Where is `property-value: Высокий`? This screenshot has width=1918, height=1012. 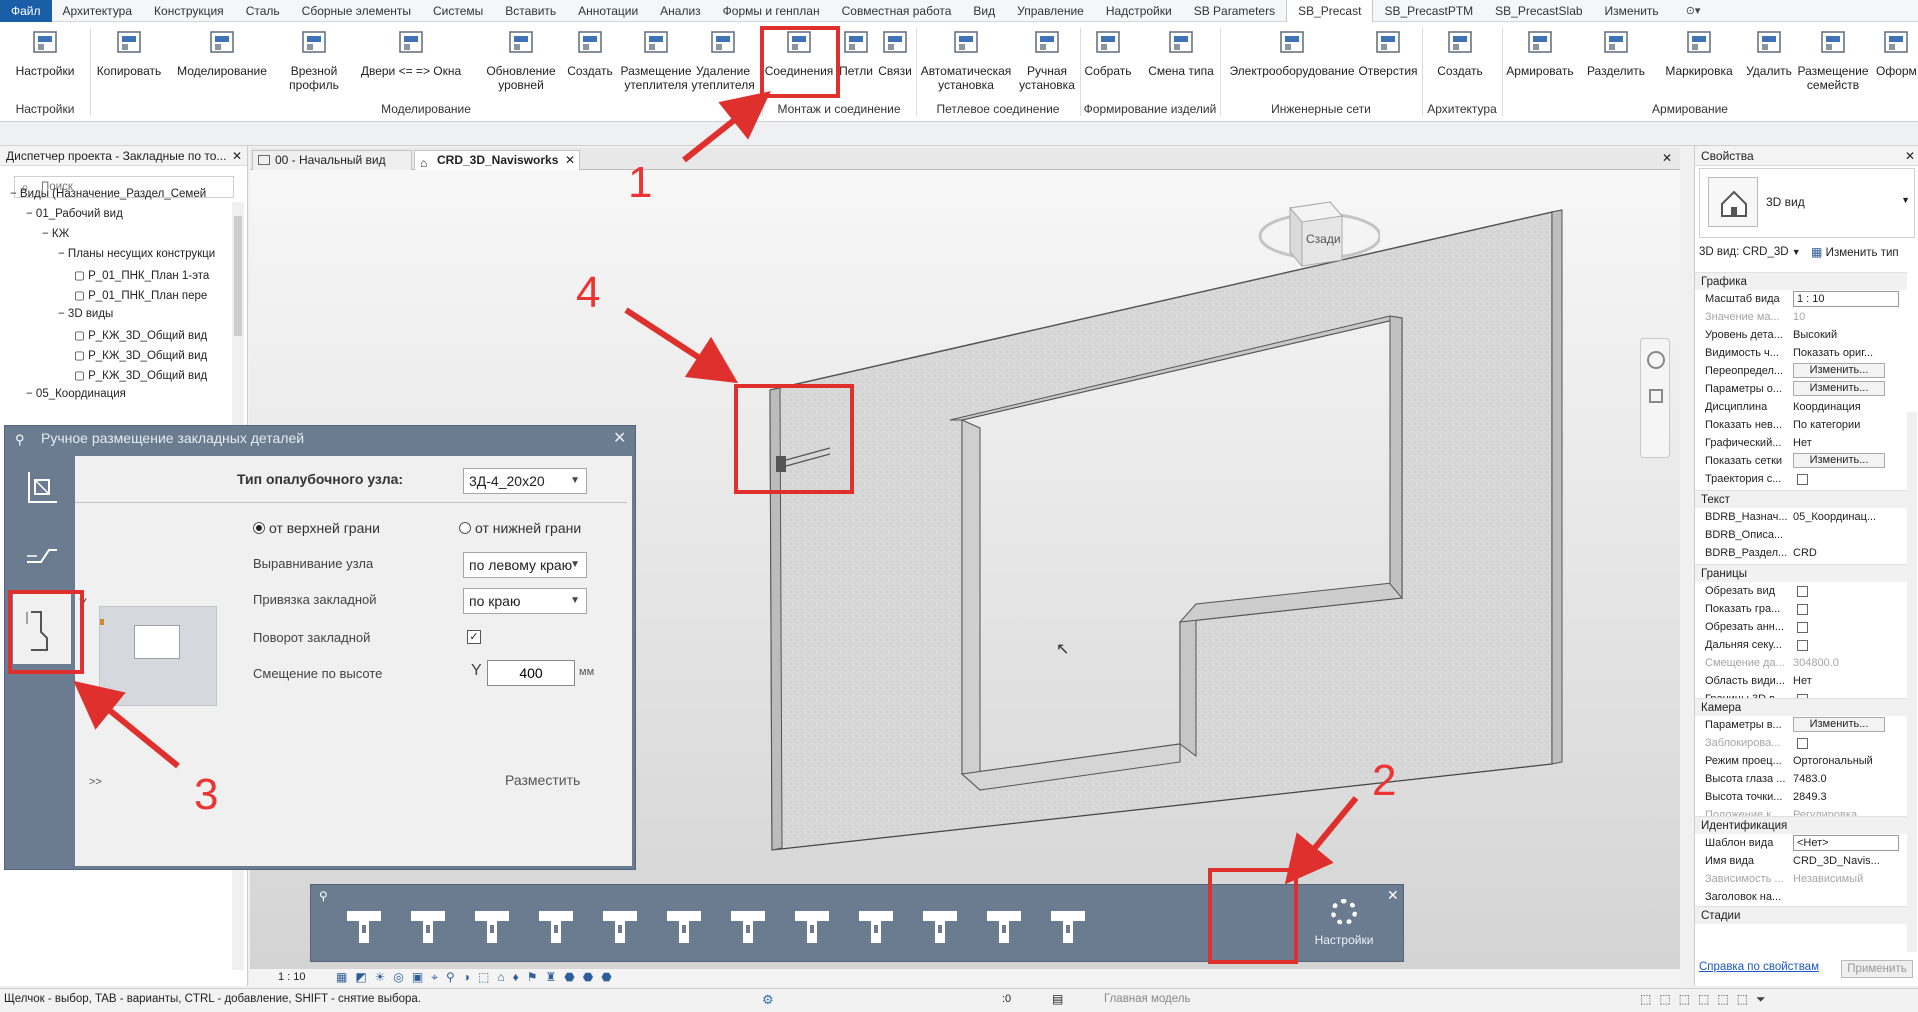
property-value: Высокий is located at coordinates (1846, 335).